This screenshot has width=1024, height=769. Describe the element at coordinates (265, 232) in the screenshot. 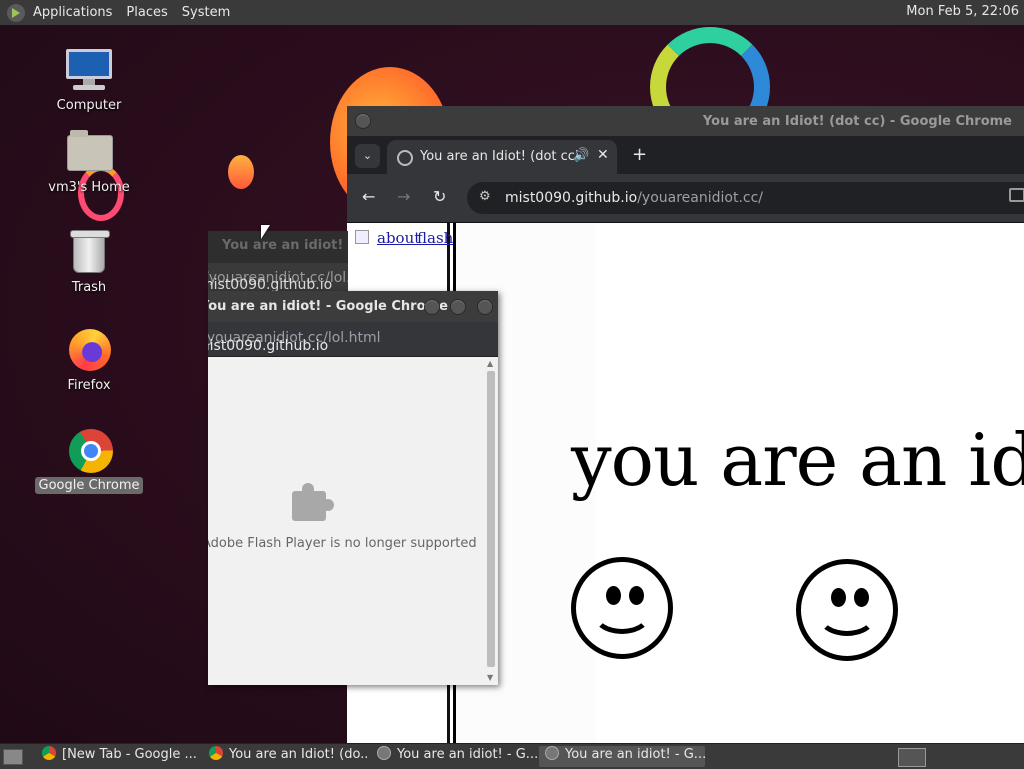

I see `mouse-cursor-icon` at that location.